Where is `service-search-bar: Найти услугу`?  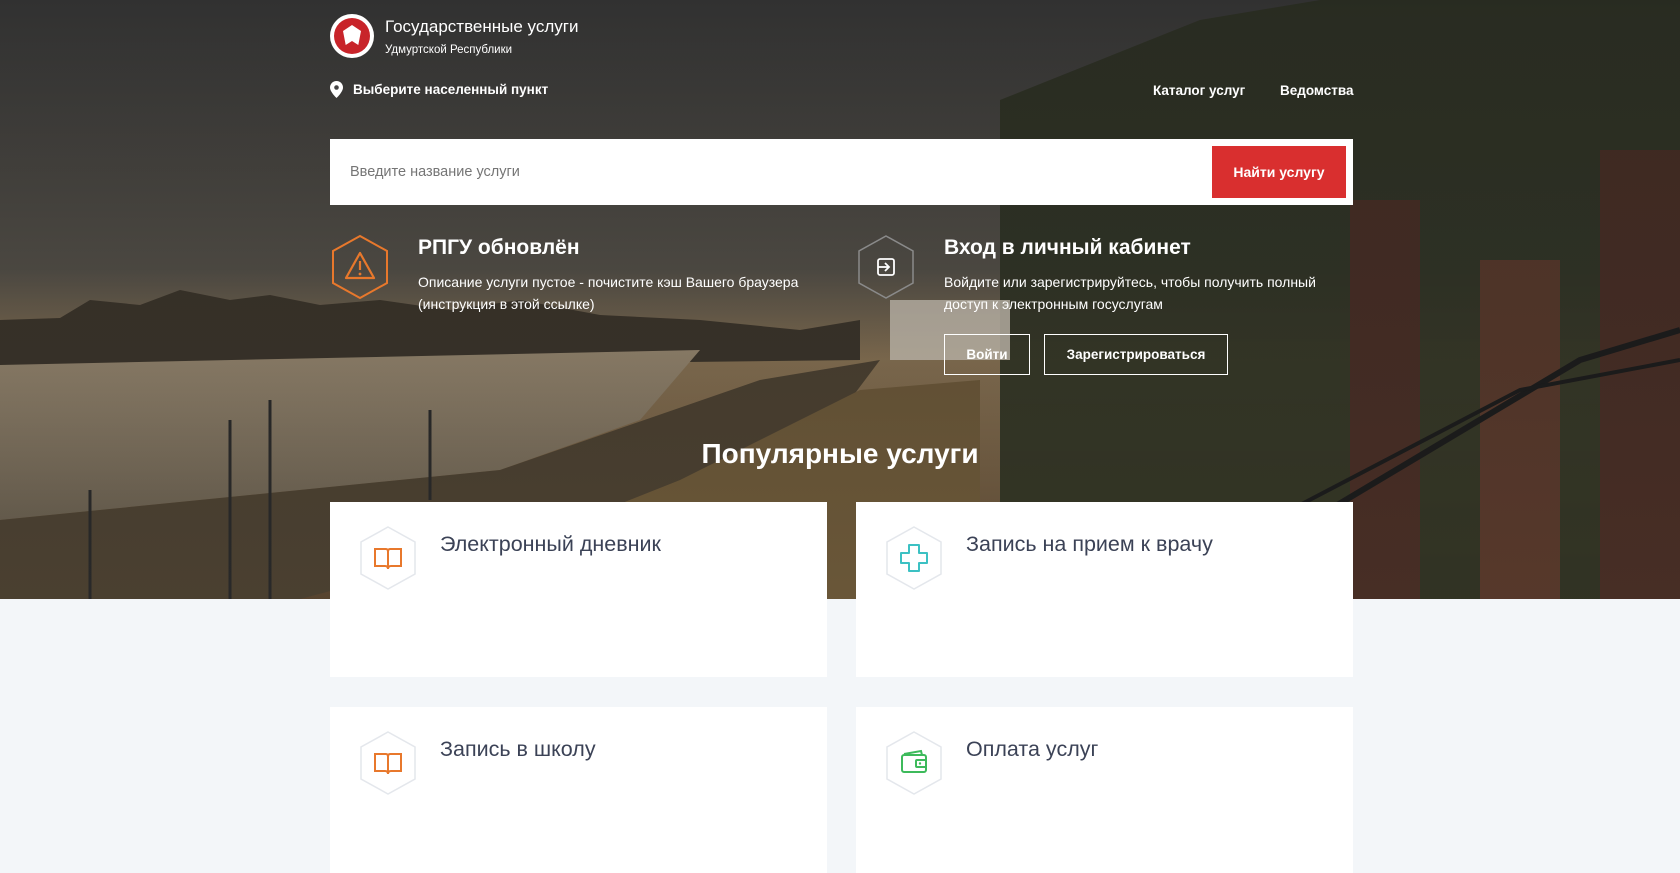 service-search-bar: Найти услугу is located at coordinates (841, 172).